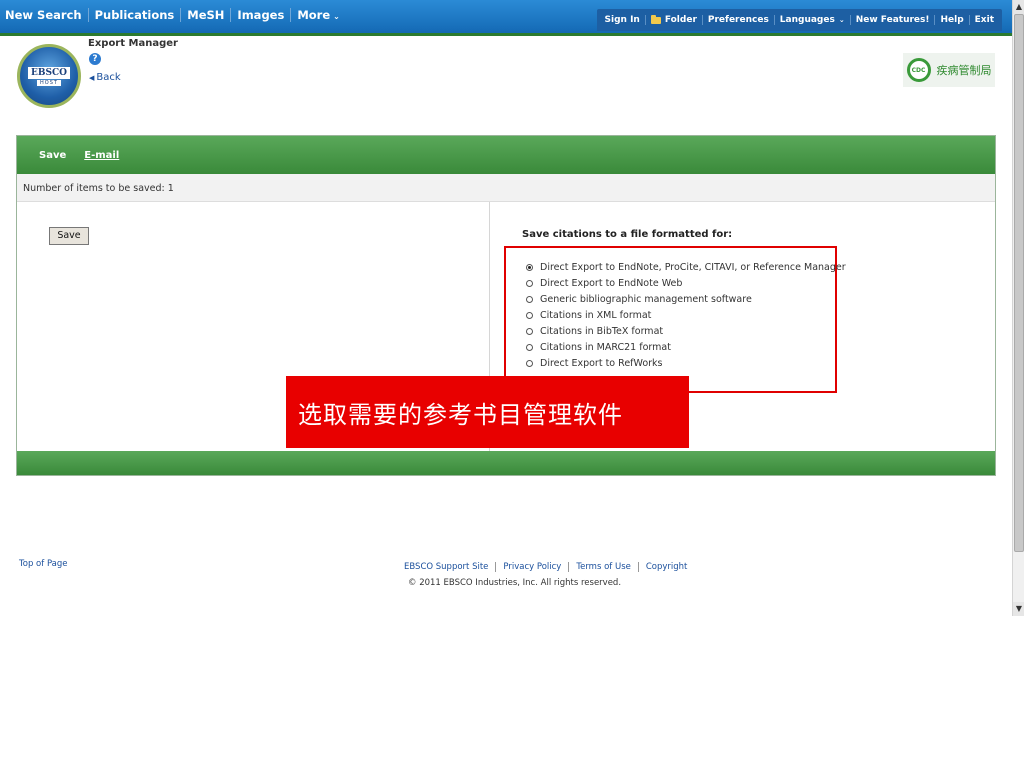 This screenshot has height=768, width=1024. Describe the element at coordinates (460, 414) in the screenshot. I see `callout-text: 选取需要的参考书目管理软件` at that location.